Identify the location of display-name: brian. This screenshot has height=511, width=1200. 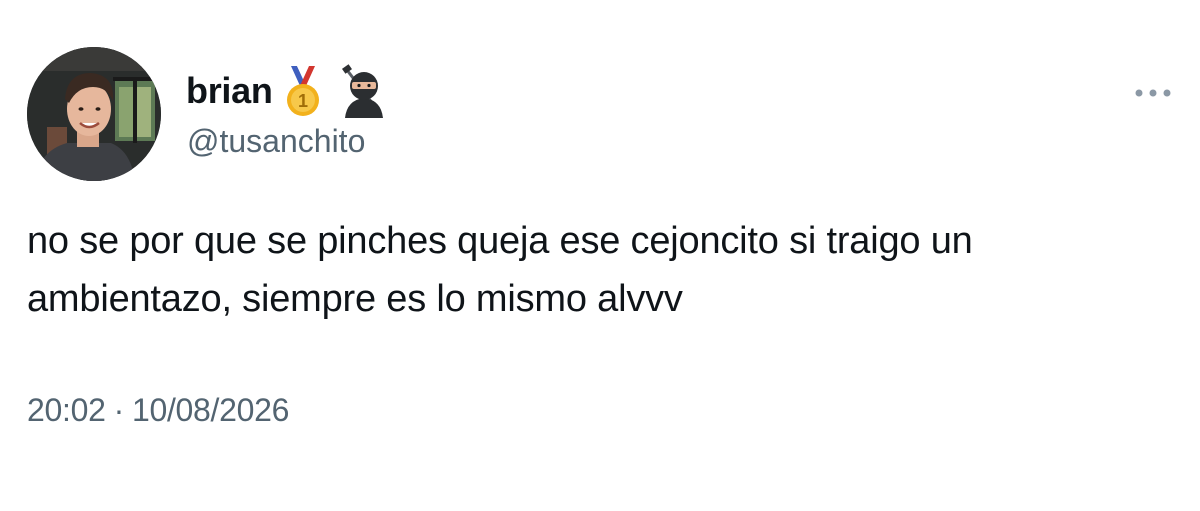
(229, 91).